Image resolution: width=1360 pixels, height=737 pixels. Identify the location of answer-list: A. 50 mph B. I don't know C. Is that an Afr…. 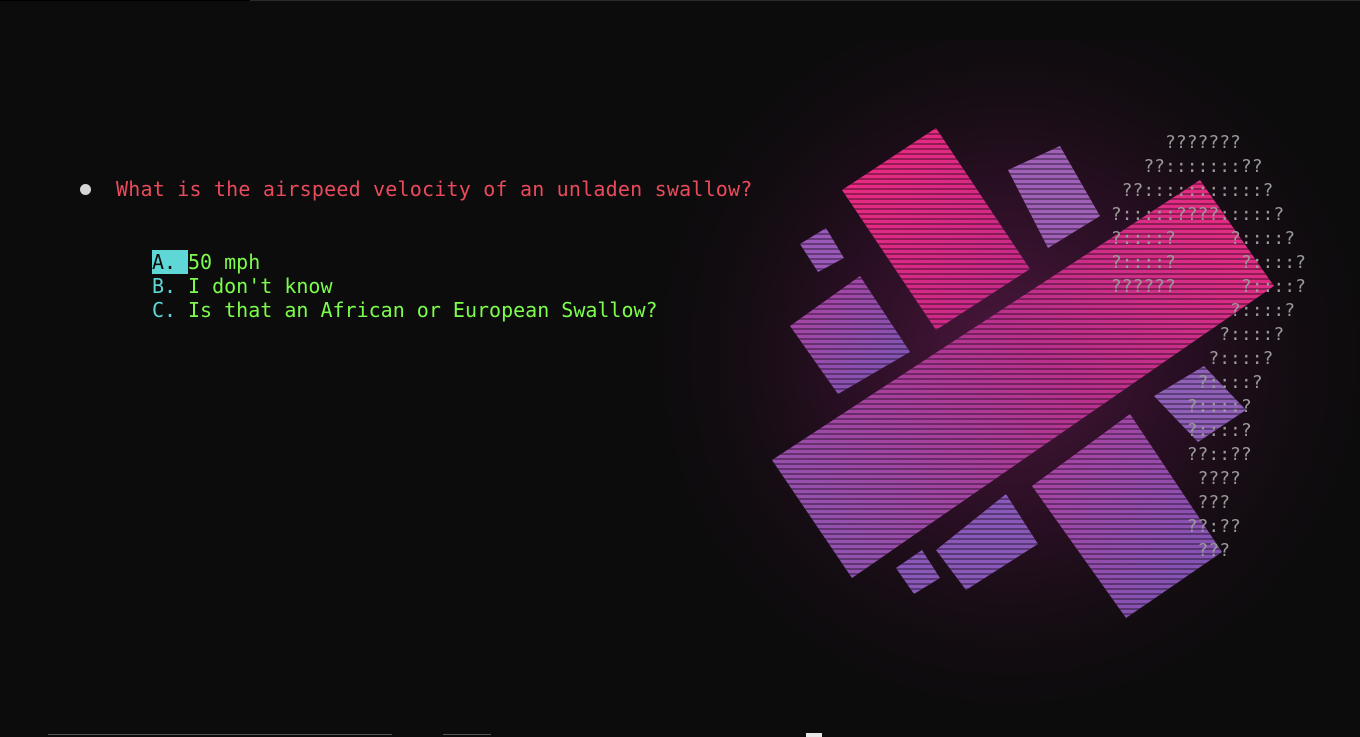
(405, 286).